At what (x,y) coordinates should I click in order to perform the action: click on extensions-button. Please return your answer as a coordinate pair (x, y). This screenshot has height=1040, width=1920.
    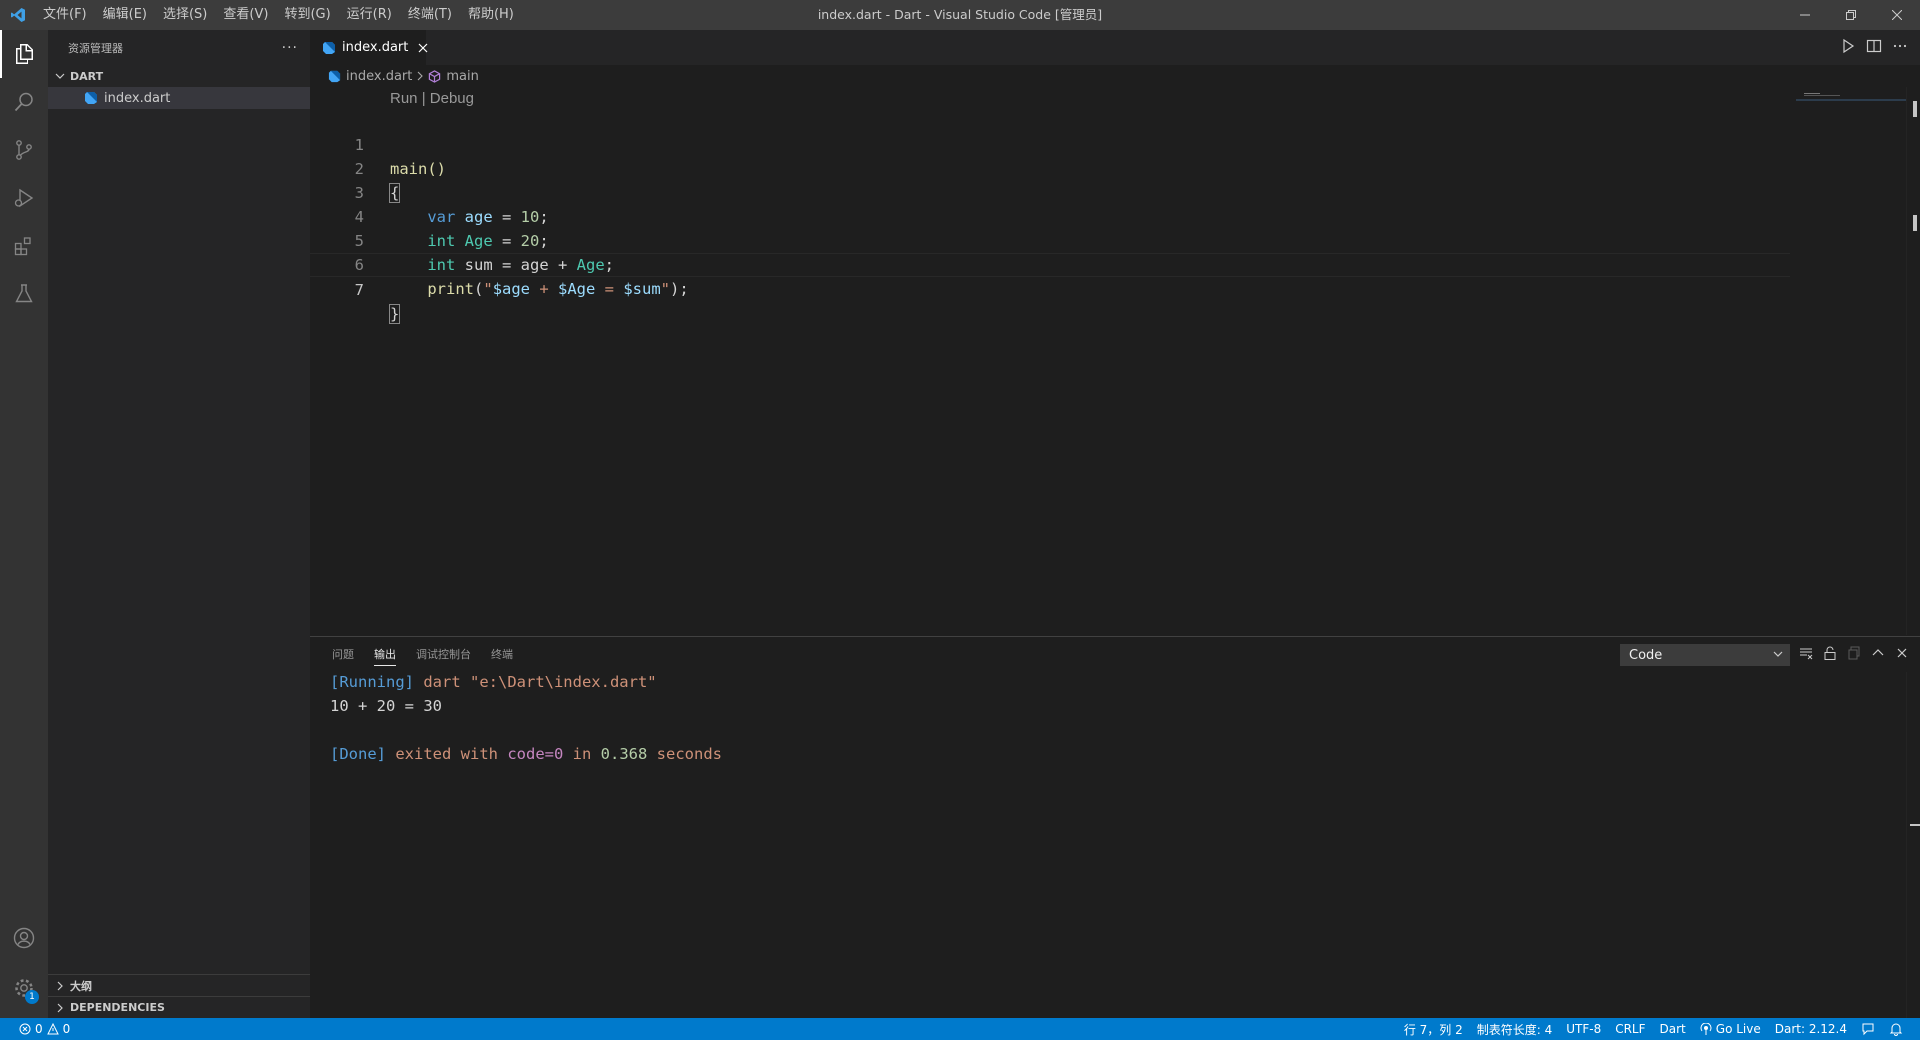
    Looking at the image, I should click on (24, 246).